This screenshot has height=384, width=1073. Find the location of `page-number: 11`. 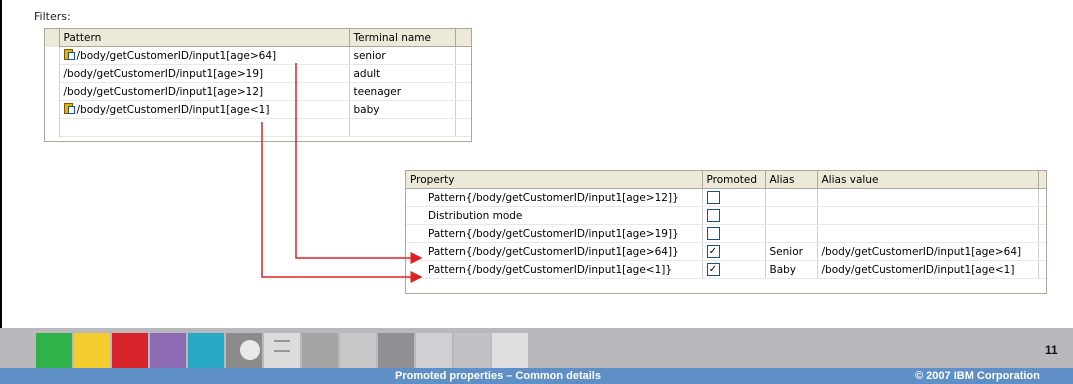

page-number: 11 is located at coordinates (1051, 350).